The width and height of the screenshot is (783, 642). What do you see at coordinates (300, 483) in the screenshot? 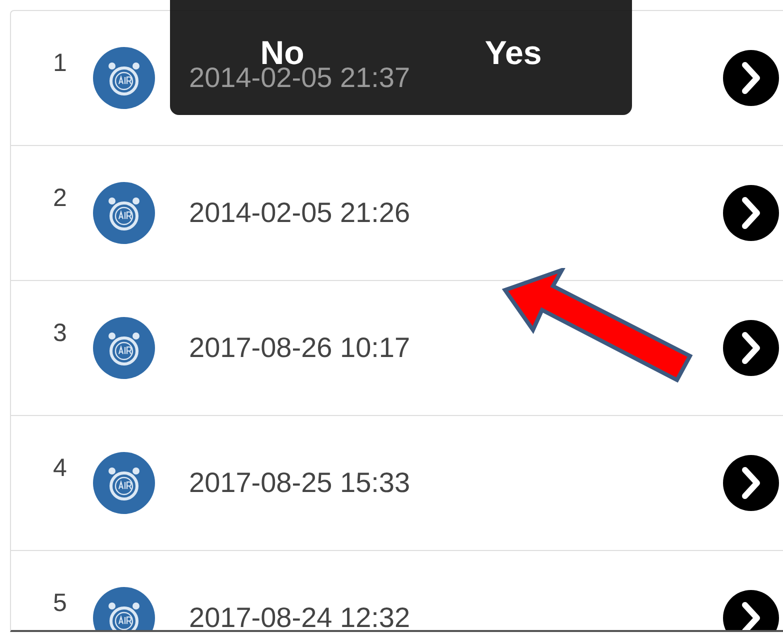
I see `record-time: 2017-08-25 15:33` at bounding box center [300, 483].